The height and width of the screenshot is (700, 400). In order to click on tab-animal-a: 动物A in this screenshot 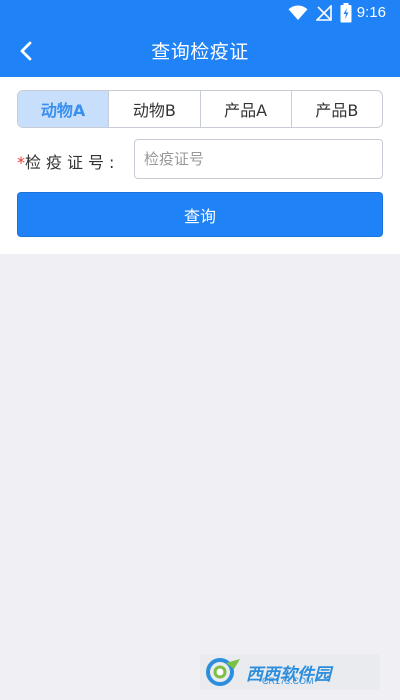, I will do `click(64, 109)`.